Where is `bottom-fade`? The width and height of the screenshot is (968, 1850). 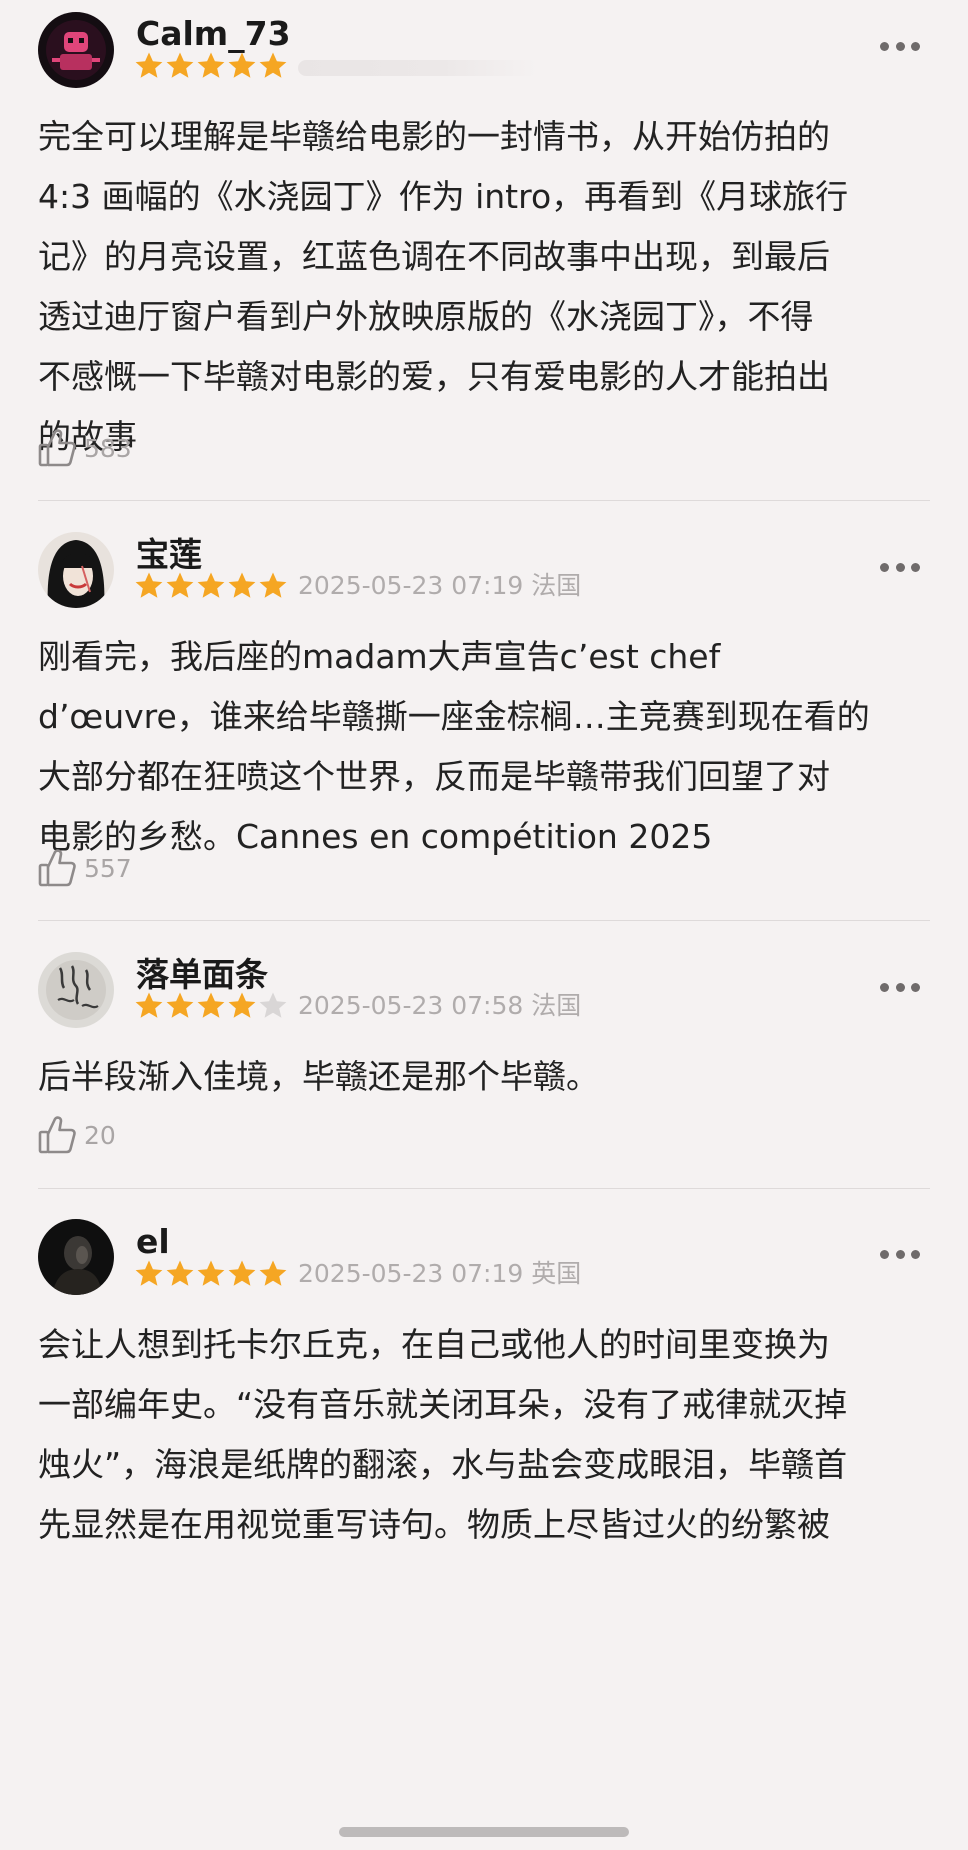 bottom-fade is located at coordinates (484, 1820).